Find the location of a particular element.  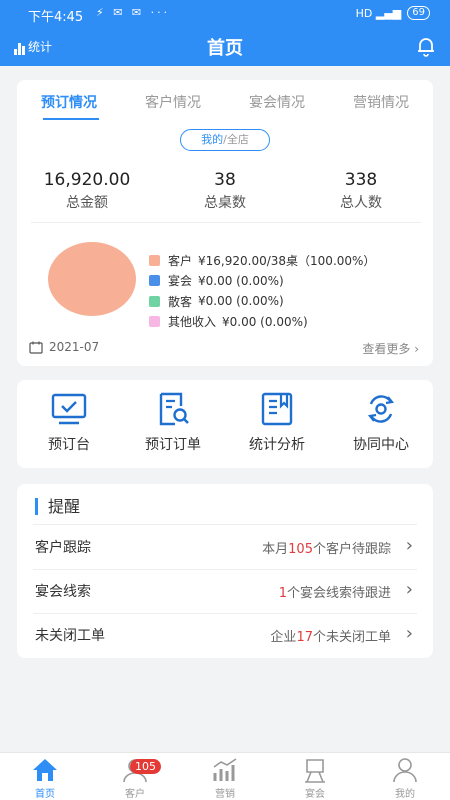

reminder-count: 1 is located at coordinates (282, 593).